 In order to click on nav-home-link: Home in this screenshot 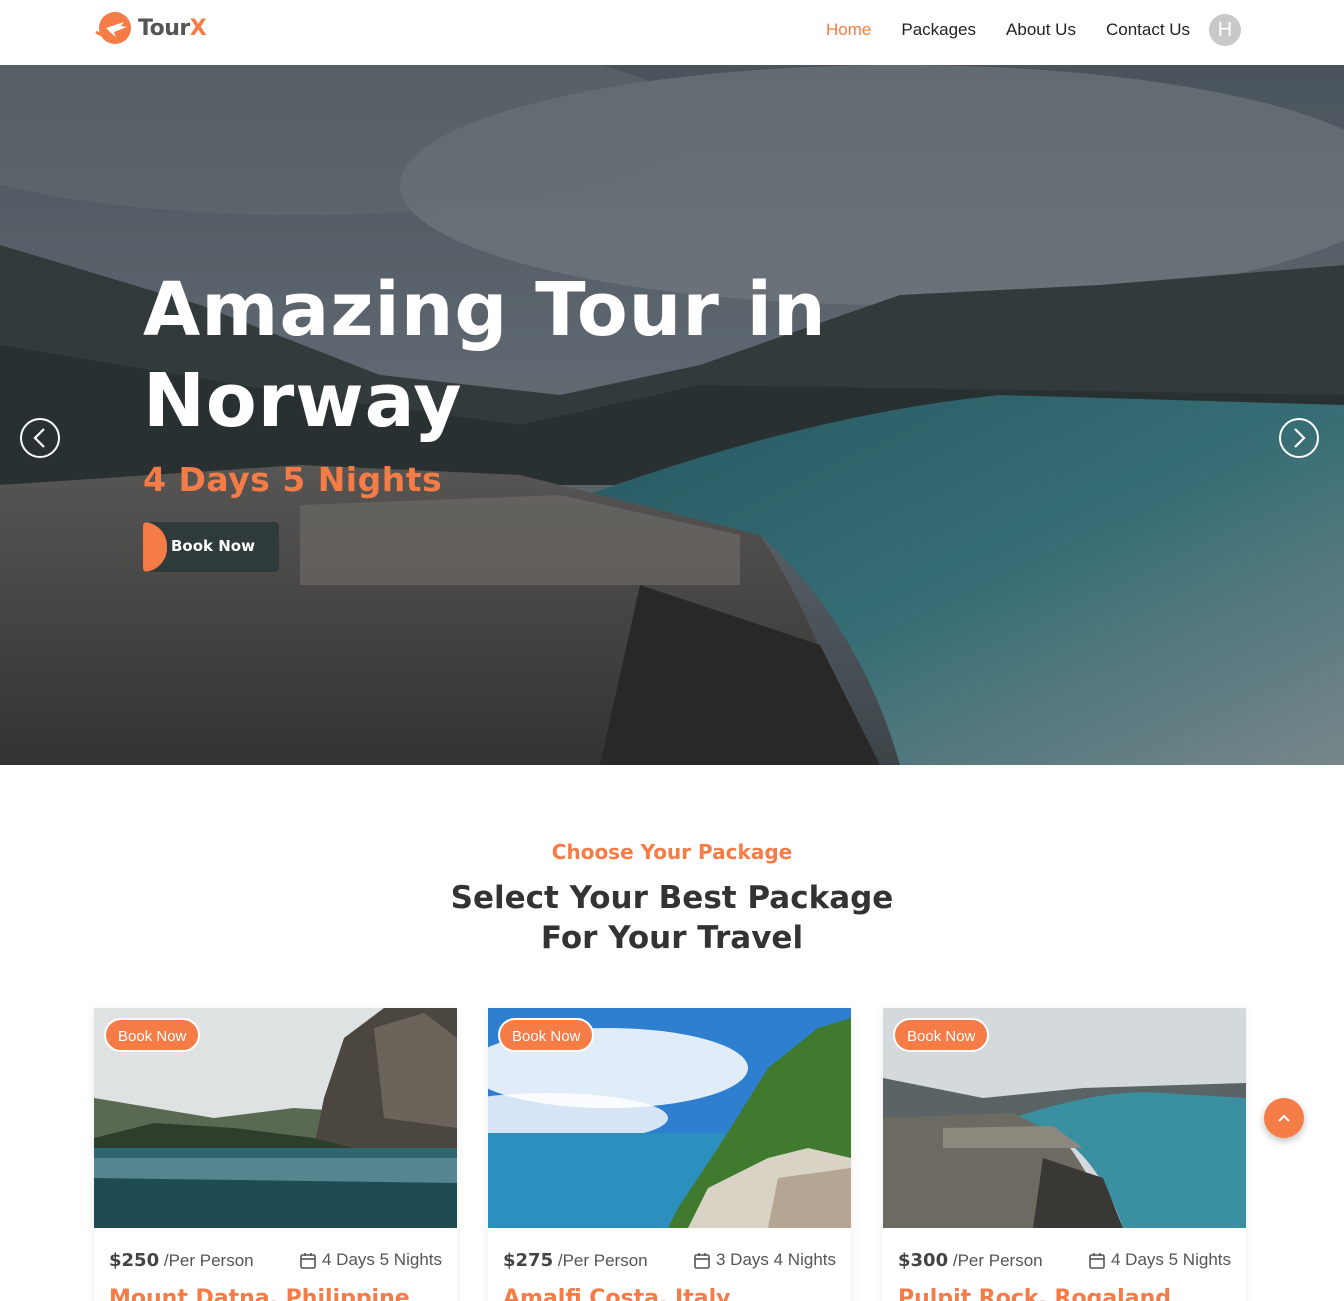, I will do `click(848, 30)`.